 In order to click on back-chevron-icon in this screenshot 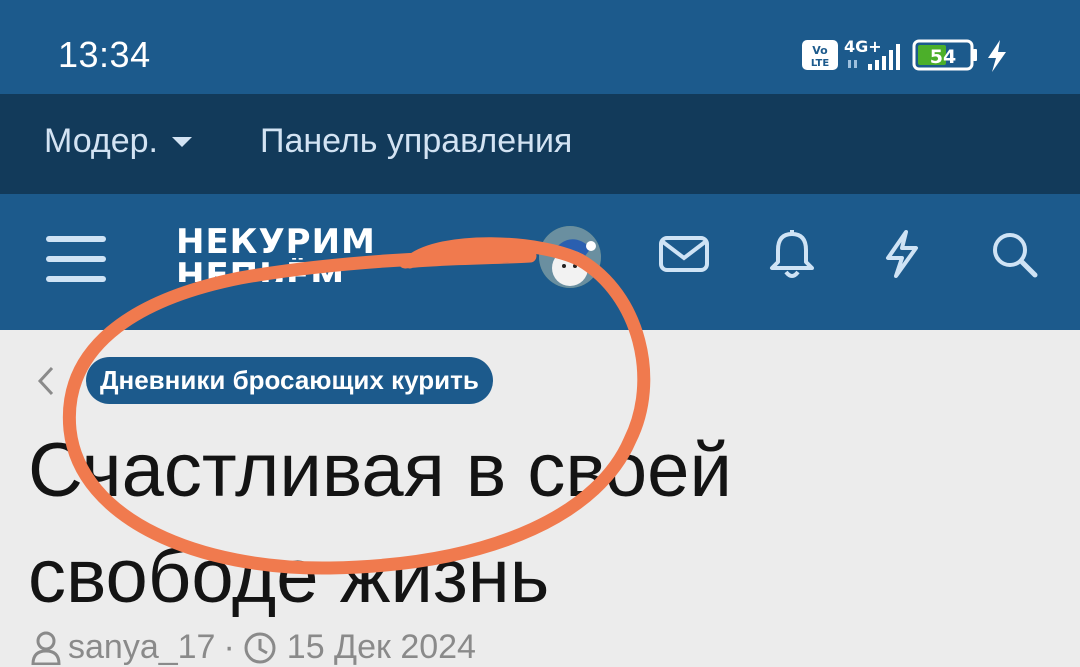, I will do `click(46, 381)`.